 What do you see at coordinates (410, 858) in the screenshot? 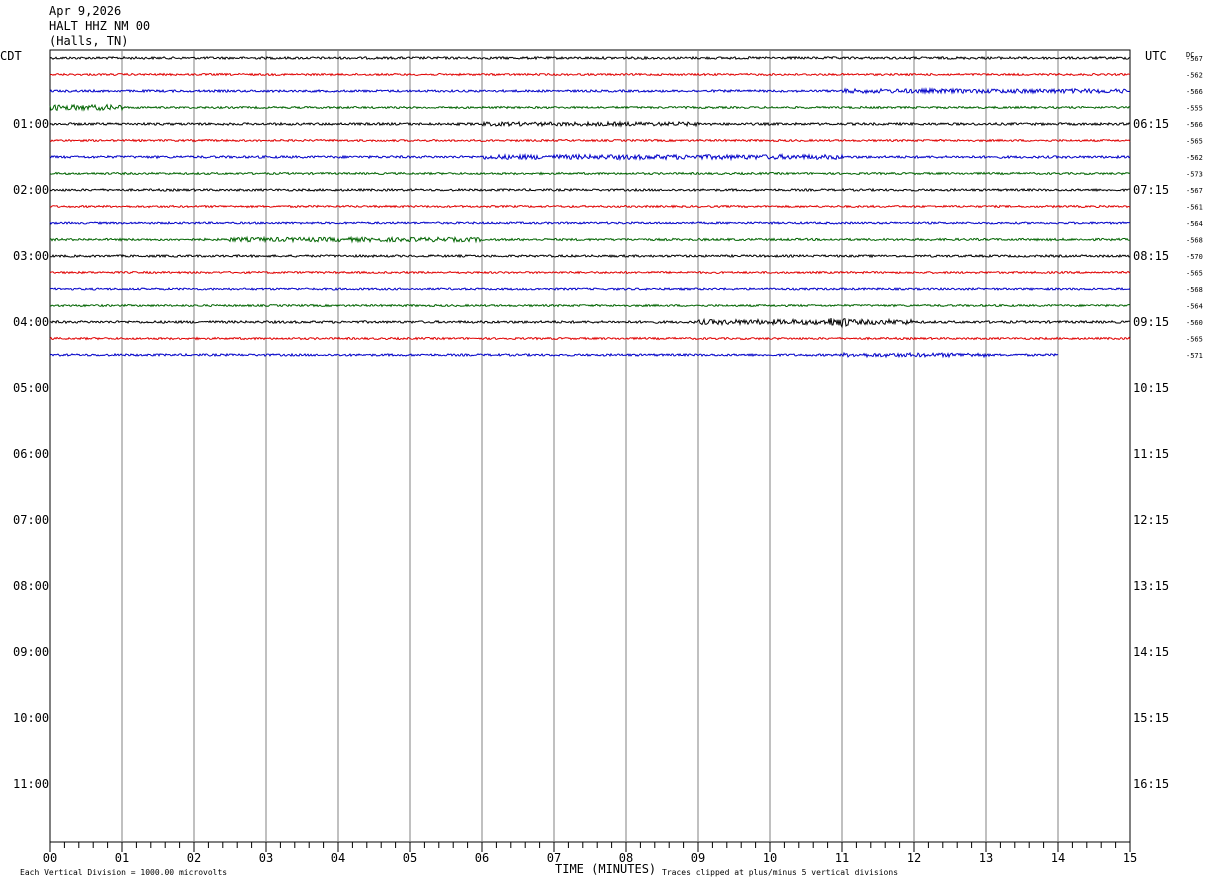
I see `x-tick-label: 05` at bounding box center [410, 858].